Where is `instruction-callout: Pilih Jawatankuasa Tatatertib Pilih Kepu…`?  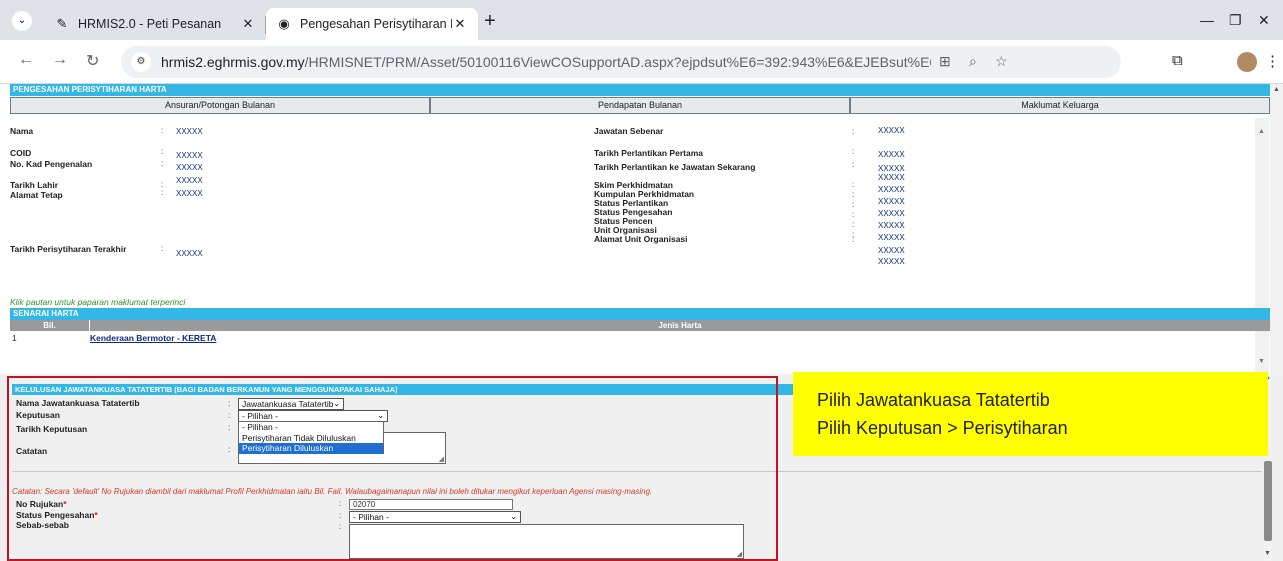 instruction-callout: Pilih Jawatankuasa Tatatertib Pilih Kepu… is located at coordinates (1030, 414).